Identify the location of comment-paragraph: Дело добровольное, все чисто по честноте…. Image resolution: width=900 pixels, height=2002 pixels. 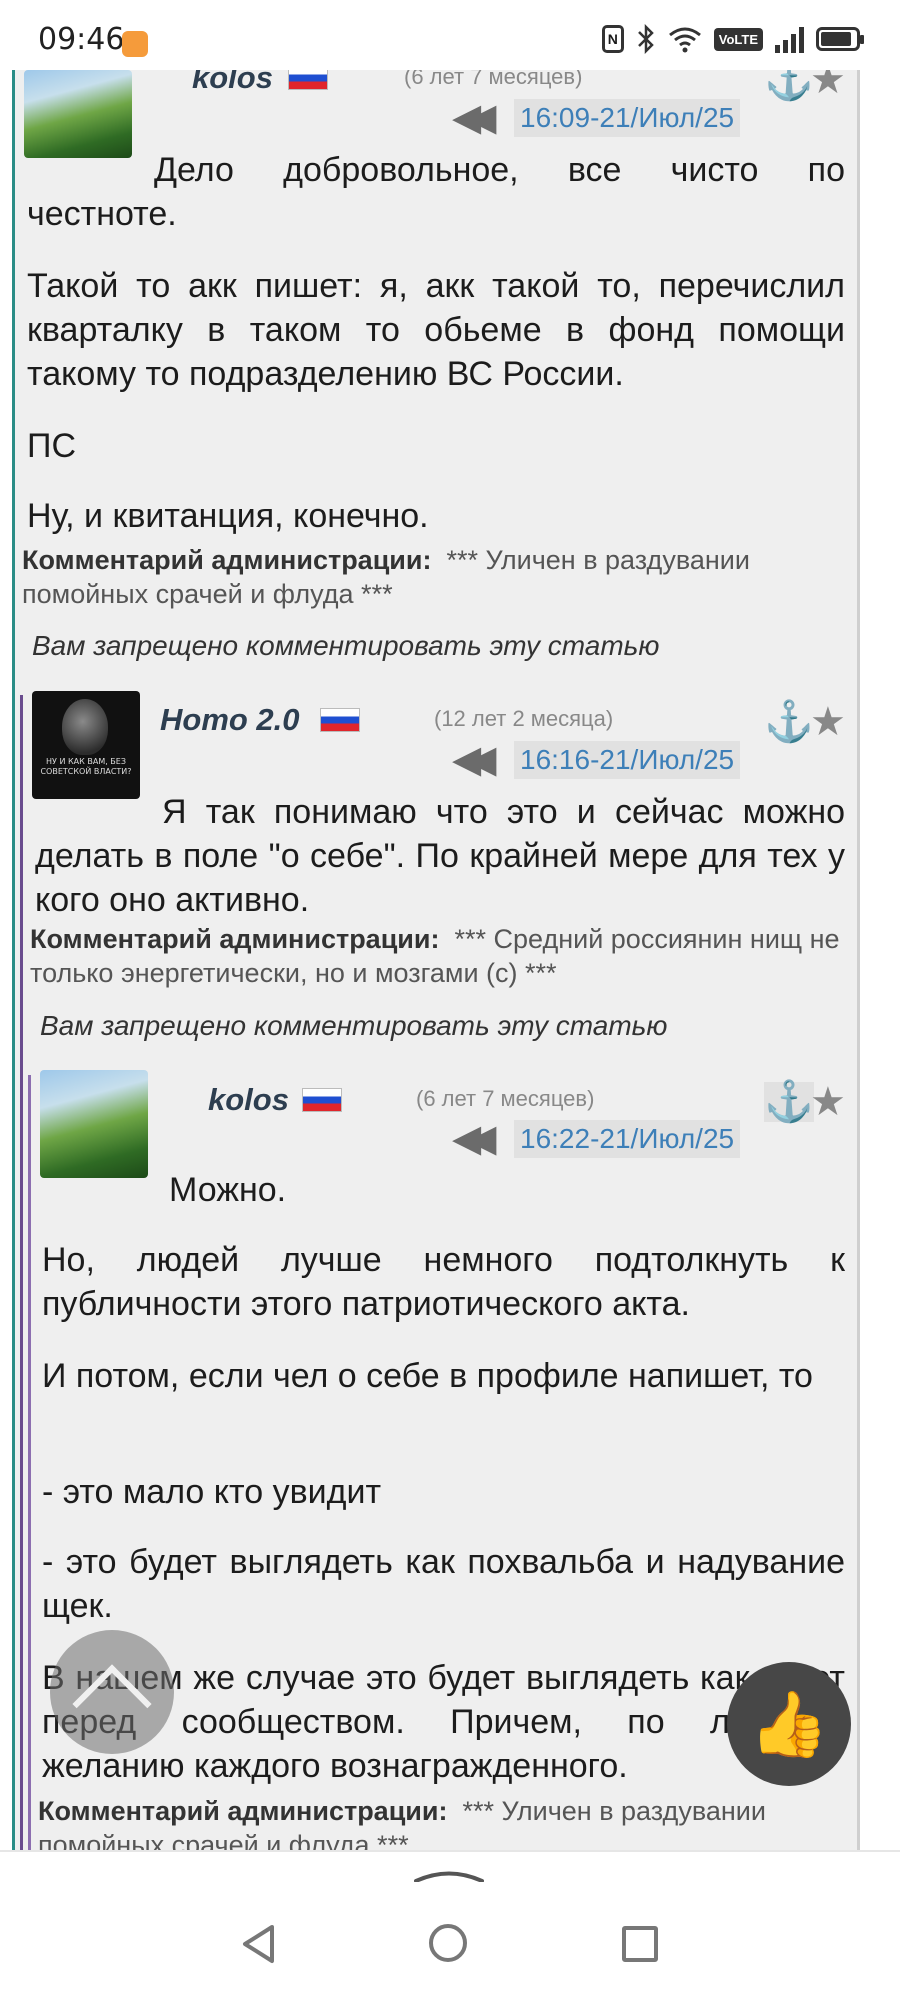
(436, 192).